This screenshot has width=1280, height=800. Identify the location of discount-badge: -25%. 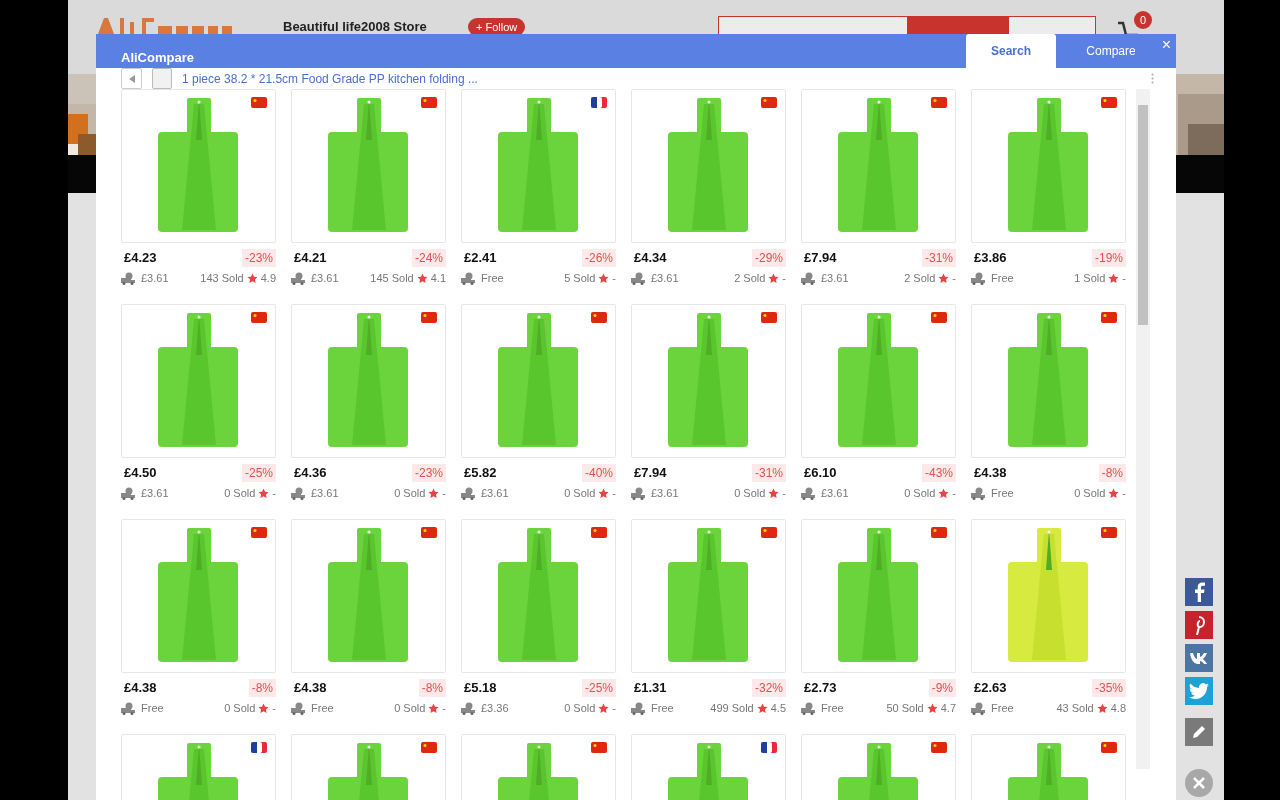
(599, 688).